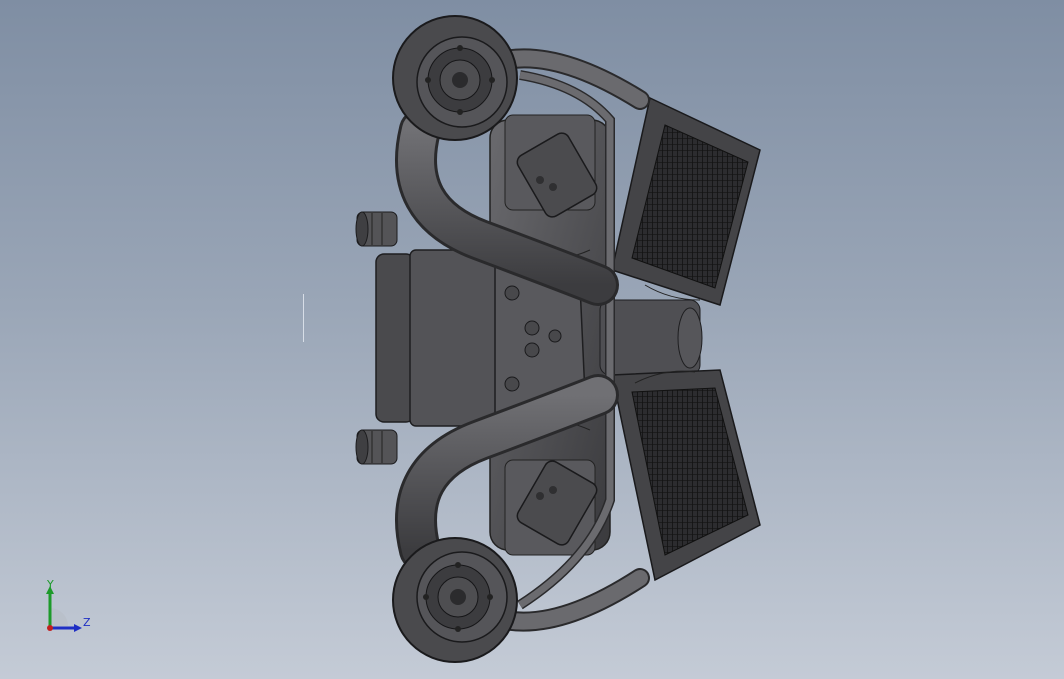  What do you see at coordinates (455, 600) in the screenshot?
I see `turbocharger-lower` at bounding box center [455, 600].